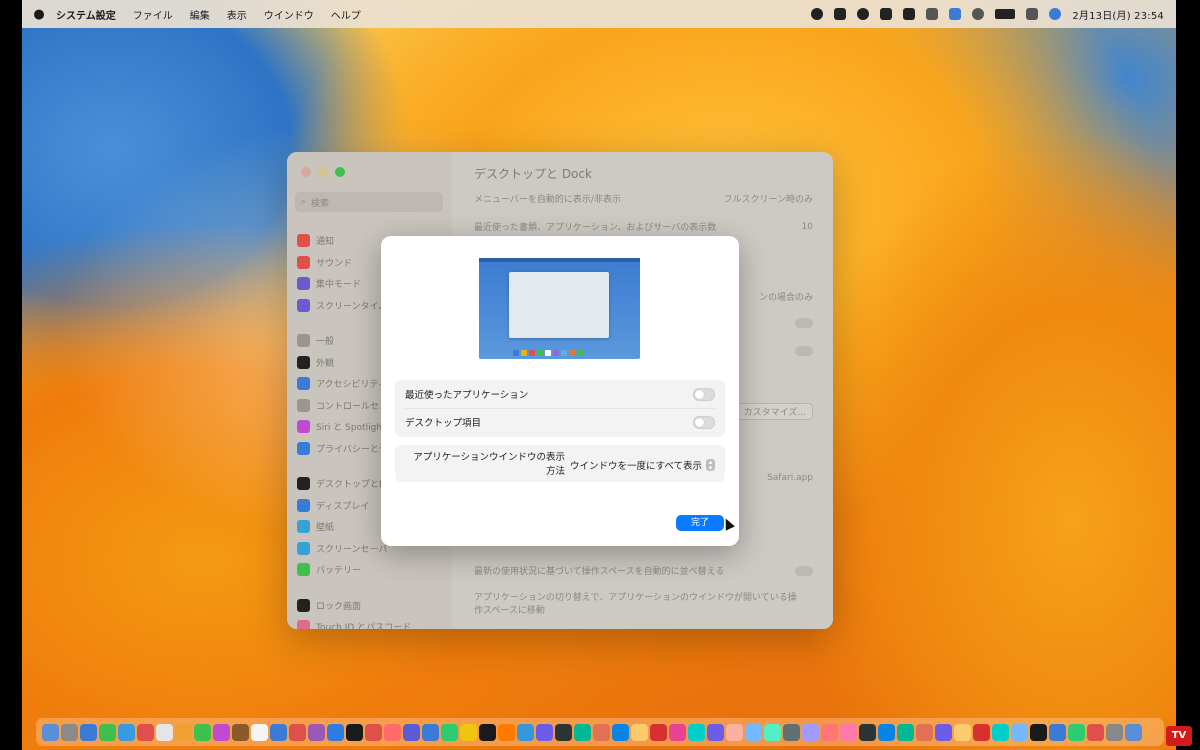 This screenshot has width=1200, height=750. I want to click on done-button: 完了, so click(700, 523).